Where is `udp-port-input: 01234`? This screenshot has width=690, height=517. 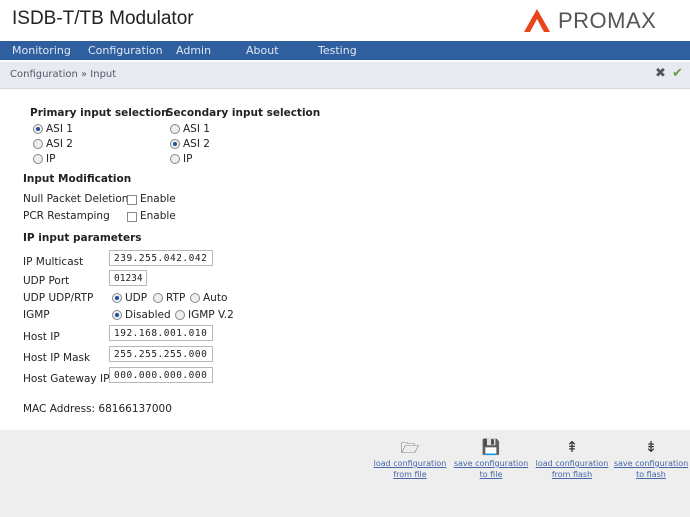
udp-port-input: 01234 is located at coordinates (128, 278).